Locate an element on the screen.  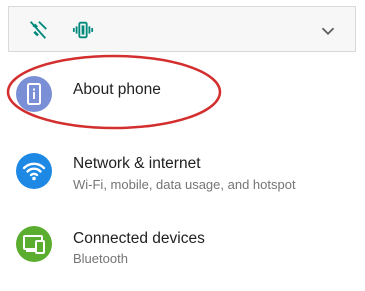
wifi-icon is located at coordinates (34, 171).